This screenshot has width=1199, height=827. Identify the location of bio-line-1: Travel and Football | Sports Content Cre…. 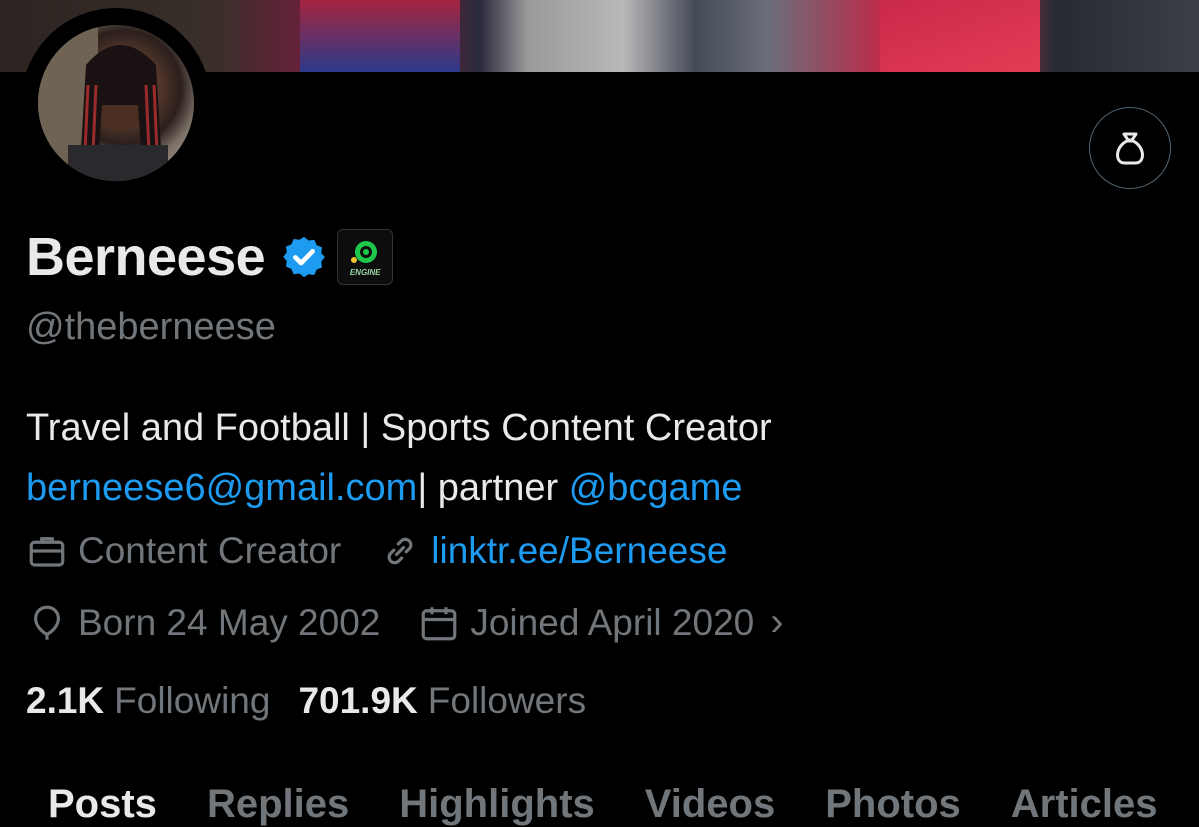
(399, 428).